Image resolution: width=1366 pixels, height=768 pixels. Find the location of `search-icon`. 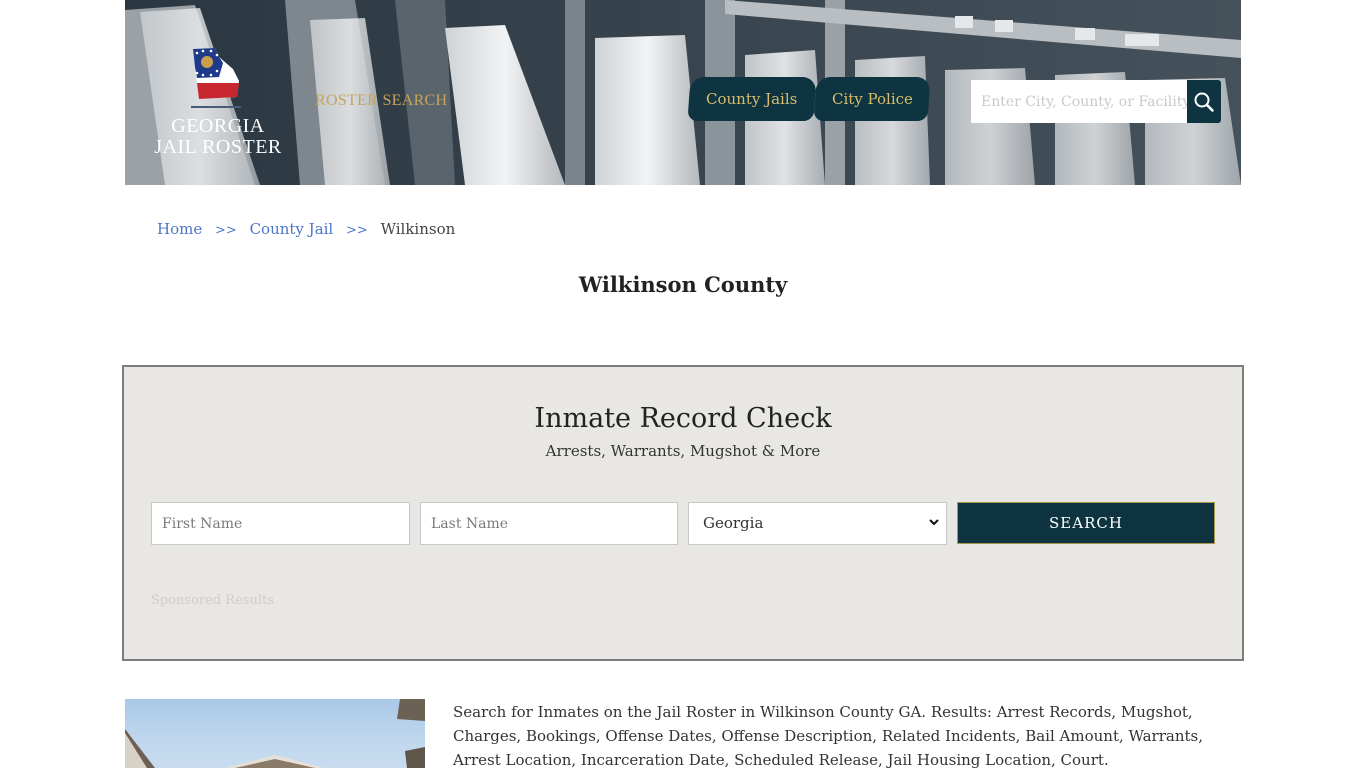

search-icon is located at coordinates (1204, 102).